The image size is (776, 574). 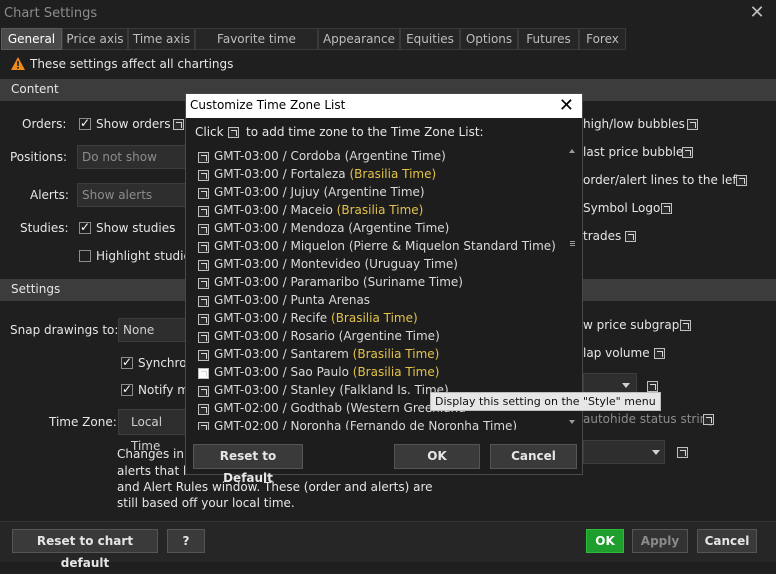 What do you see at coordinates (271, 318) in the screenshot?
I see `time-zone-name: GMT-03:00 / Recife` at bounding box center [271, 318].